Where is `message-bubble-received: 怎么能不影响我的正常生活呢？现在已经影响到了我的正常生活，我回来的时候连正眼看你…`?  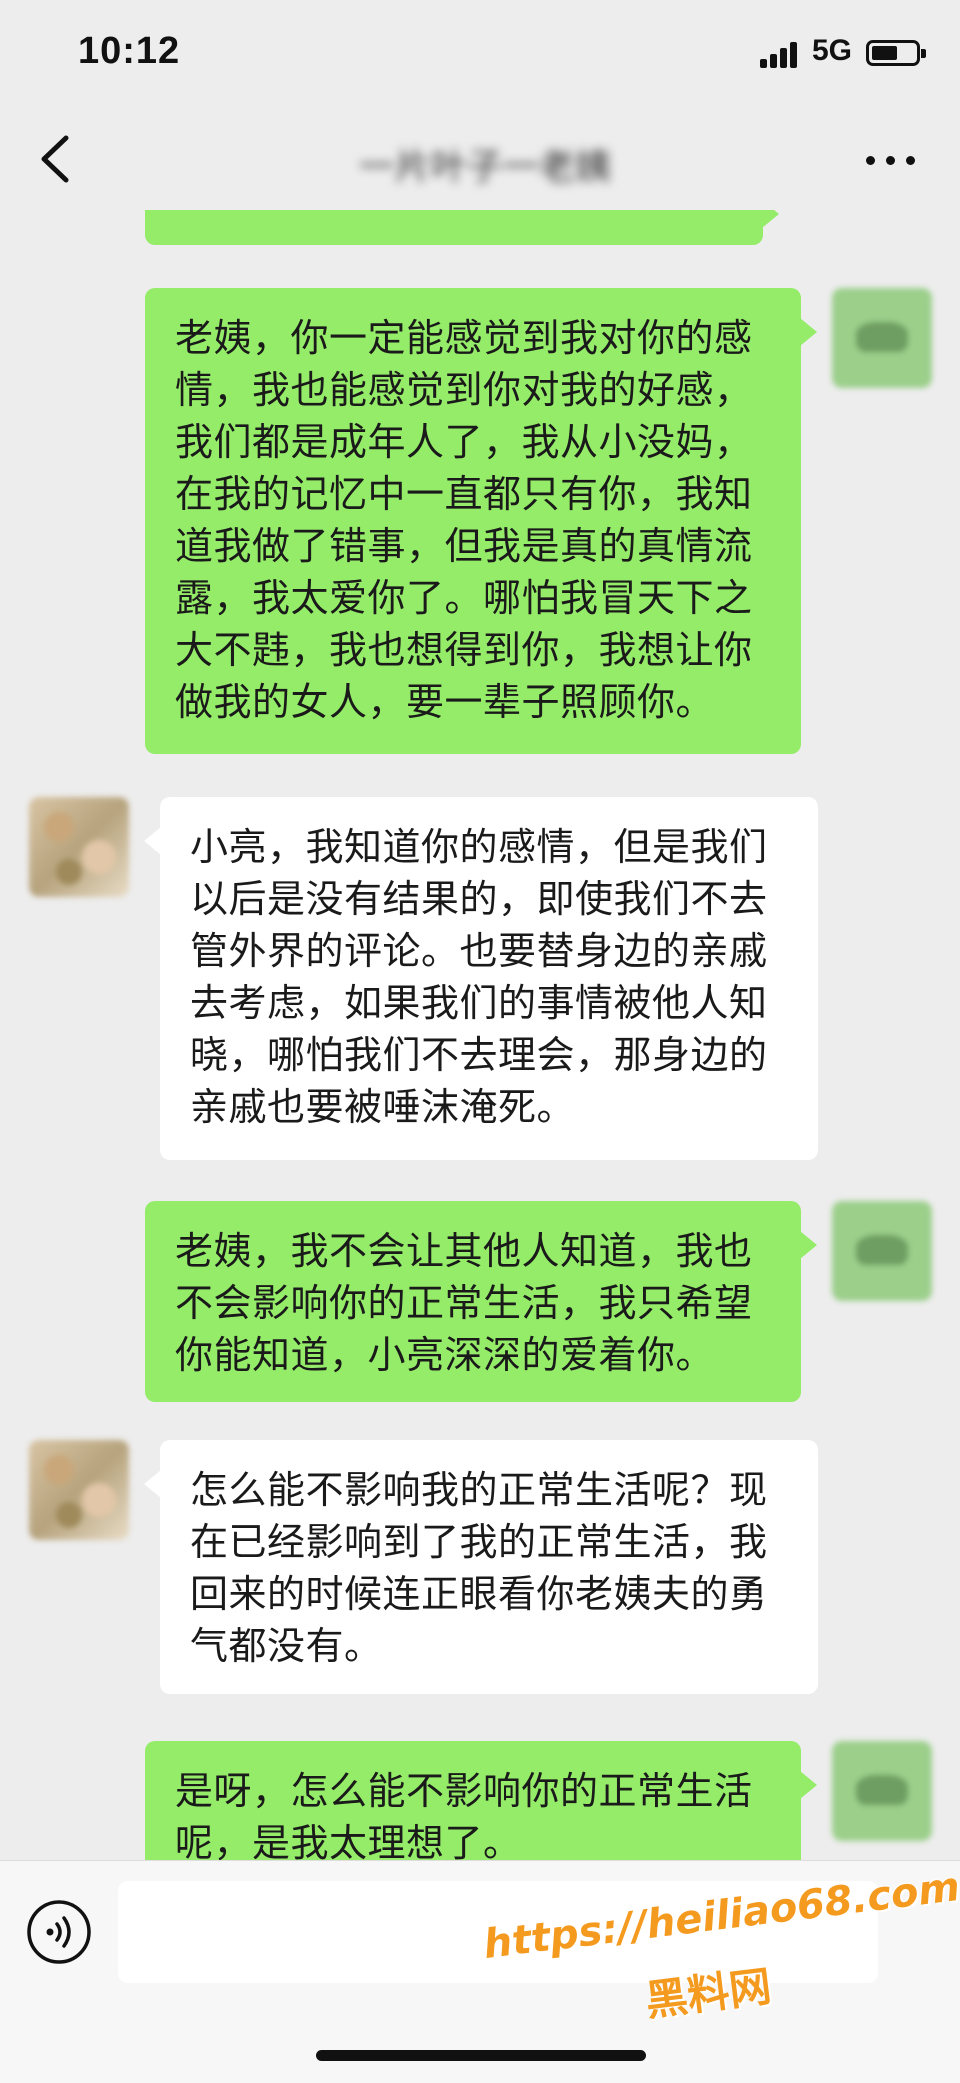
message-bubble-received: 怎么能不影响我的正常生活呢？现在已经影响到了我的正常生活，我回来的时候连正眼看你… is located at coordinates (481, 1567).